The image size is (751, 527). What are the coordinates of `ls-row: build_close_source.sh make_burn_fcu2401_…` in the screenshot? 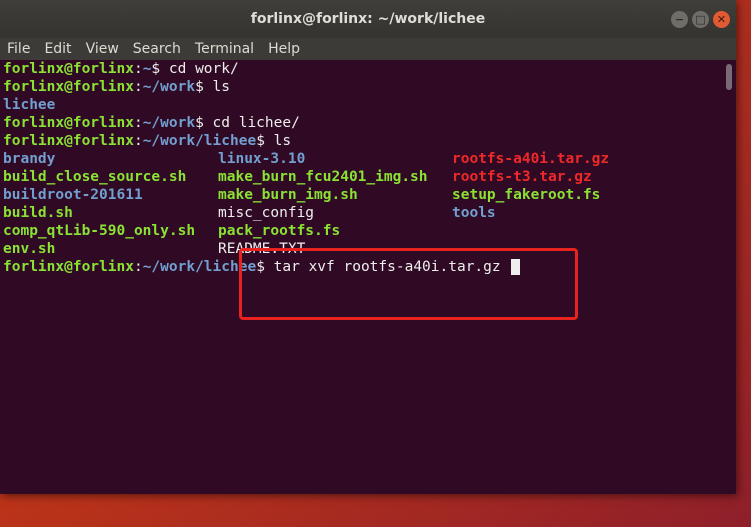 It's located at (361, 177).